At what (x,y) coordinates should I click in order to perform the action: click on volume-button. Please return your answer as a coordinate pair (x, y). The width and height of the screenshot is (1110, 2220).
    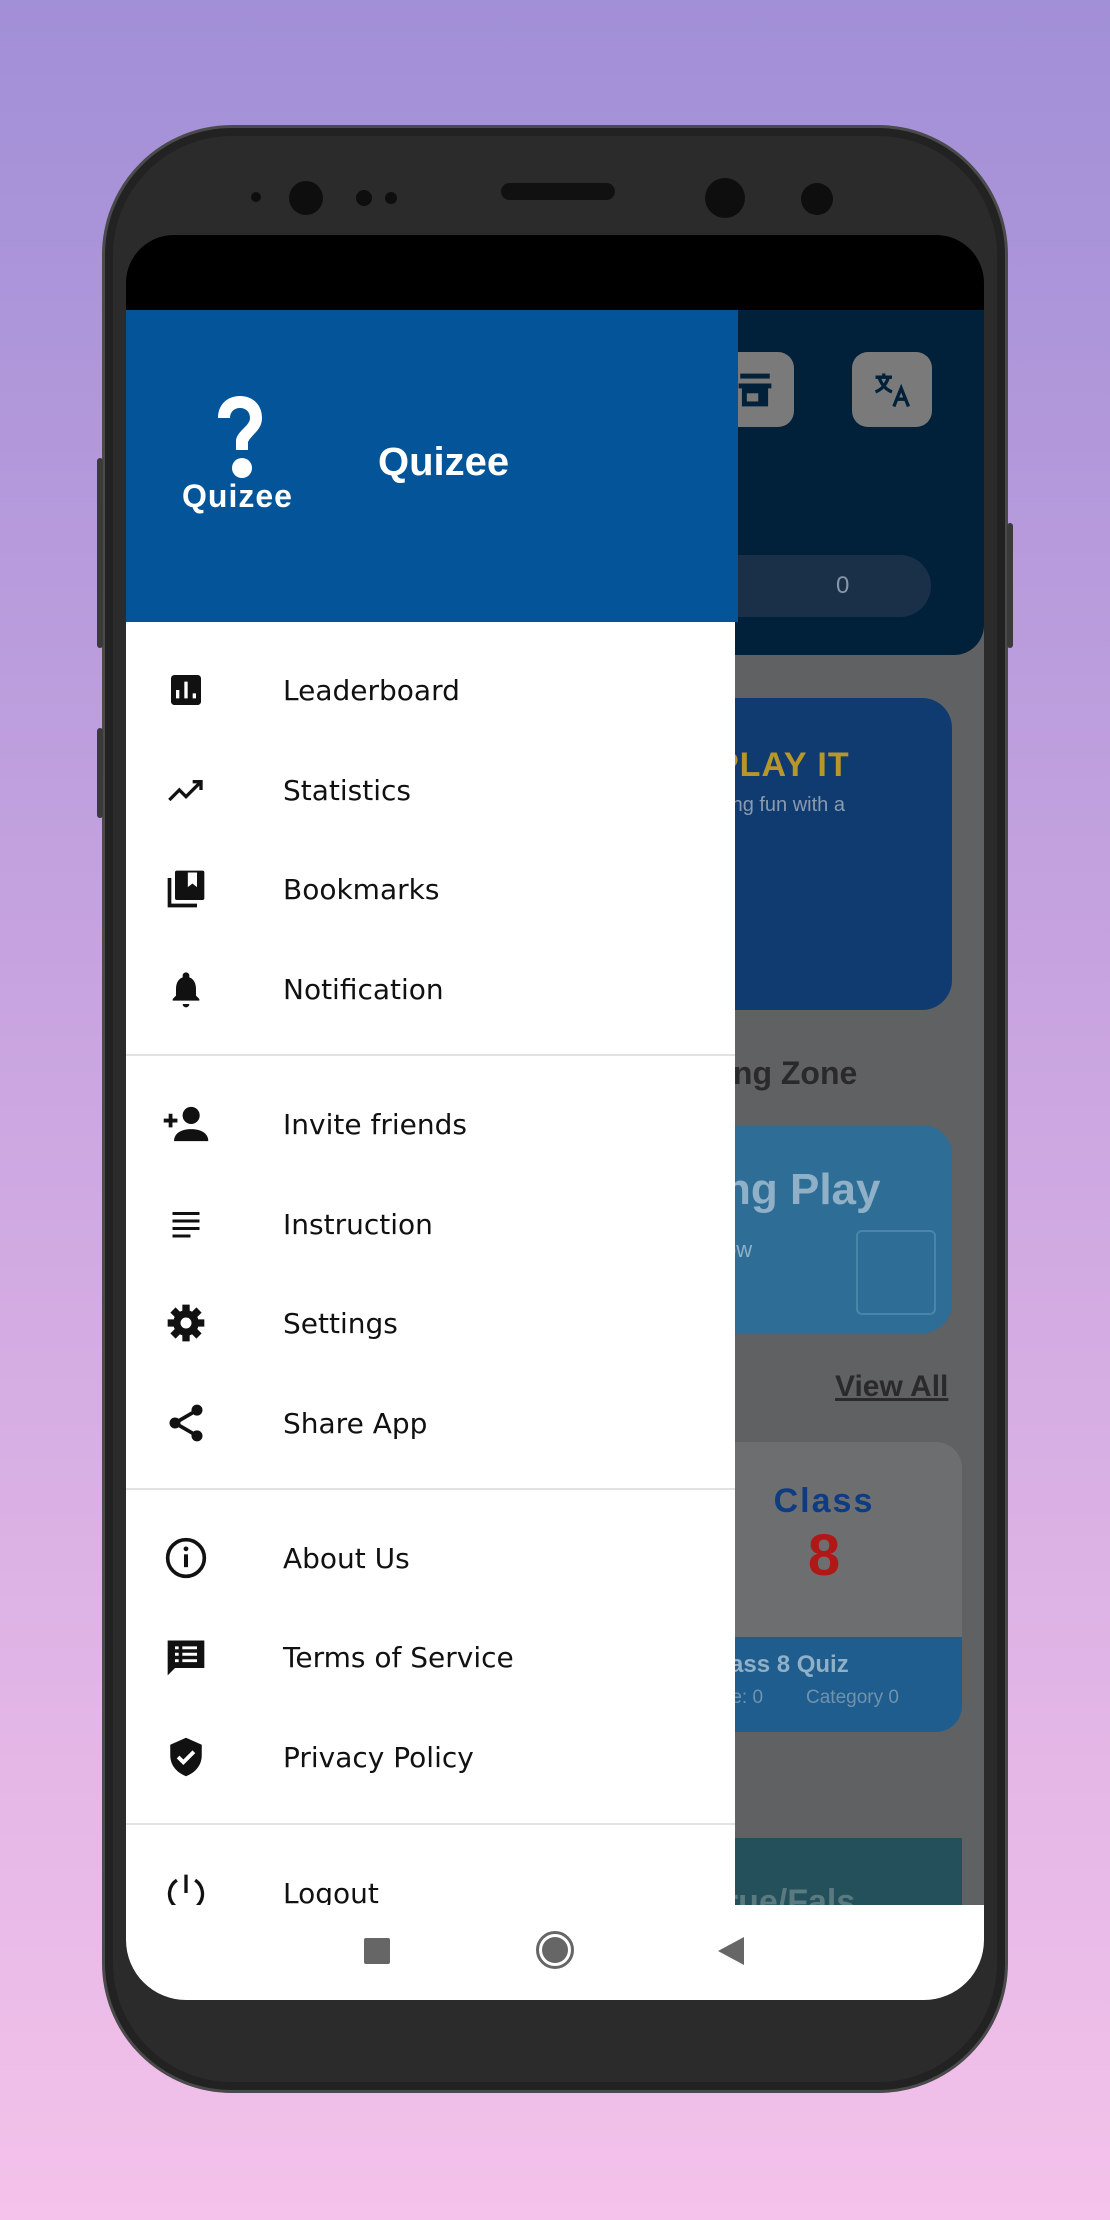
    Looking at the image, I should click on (100, 553).